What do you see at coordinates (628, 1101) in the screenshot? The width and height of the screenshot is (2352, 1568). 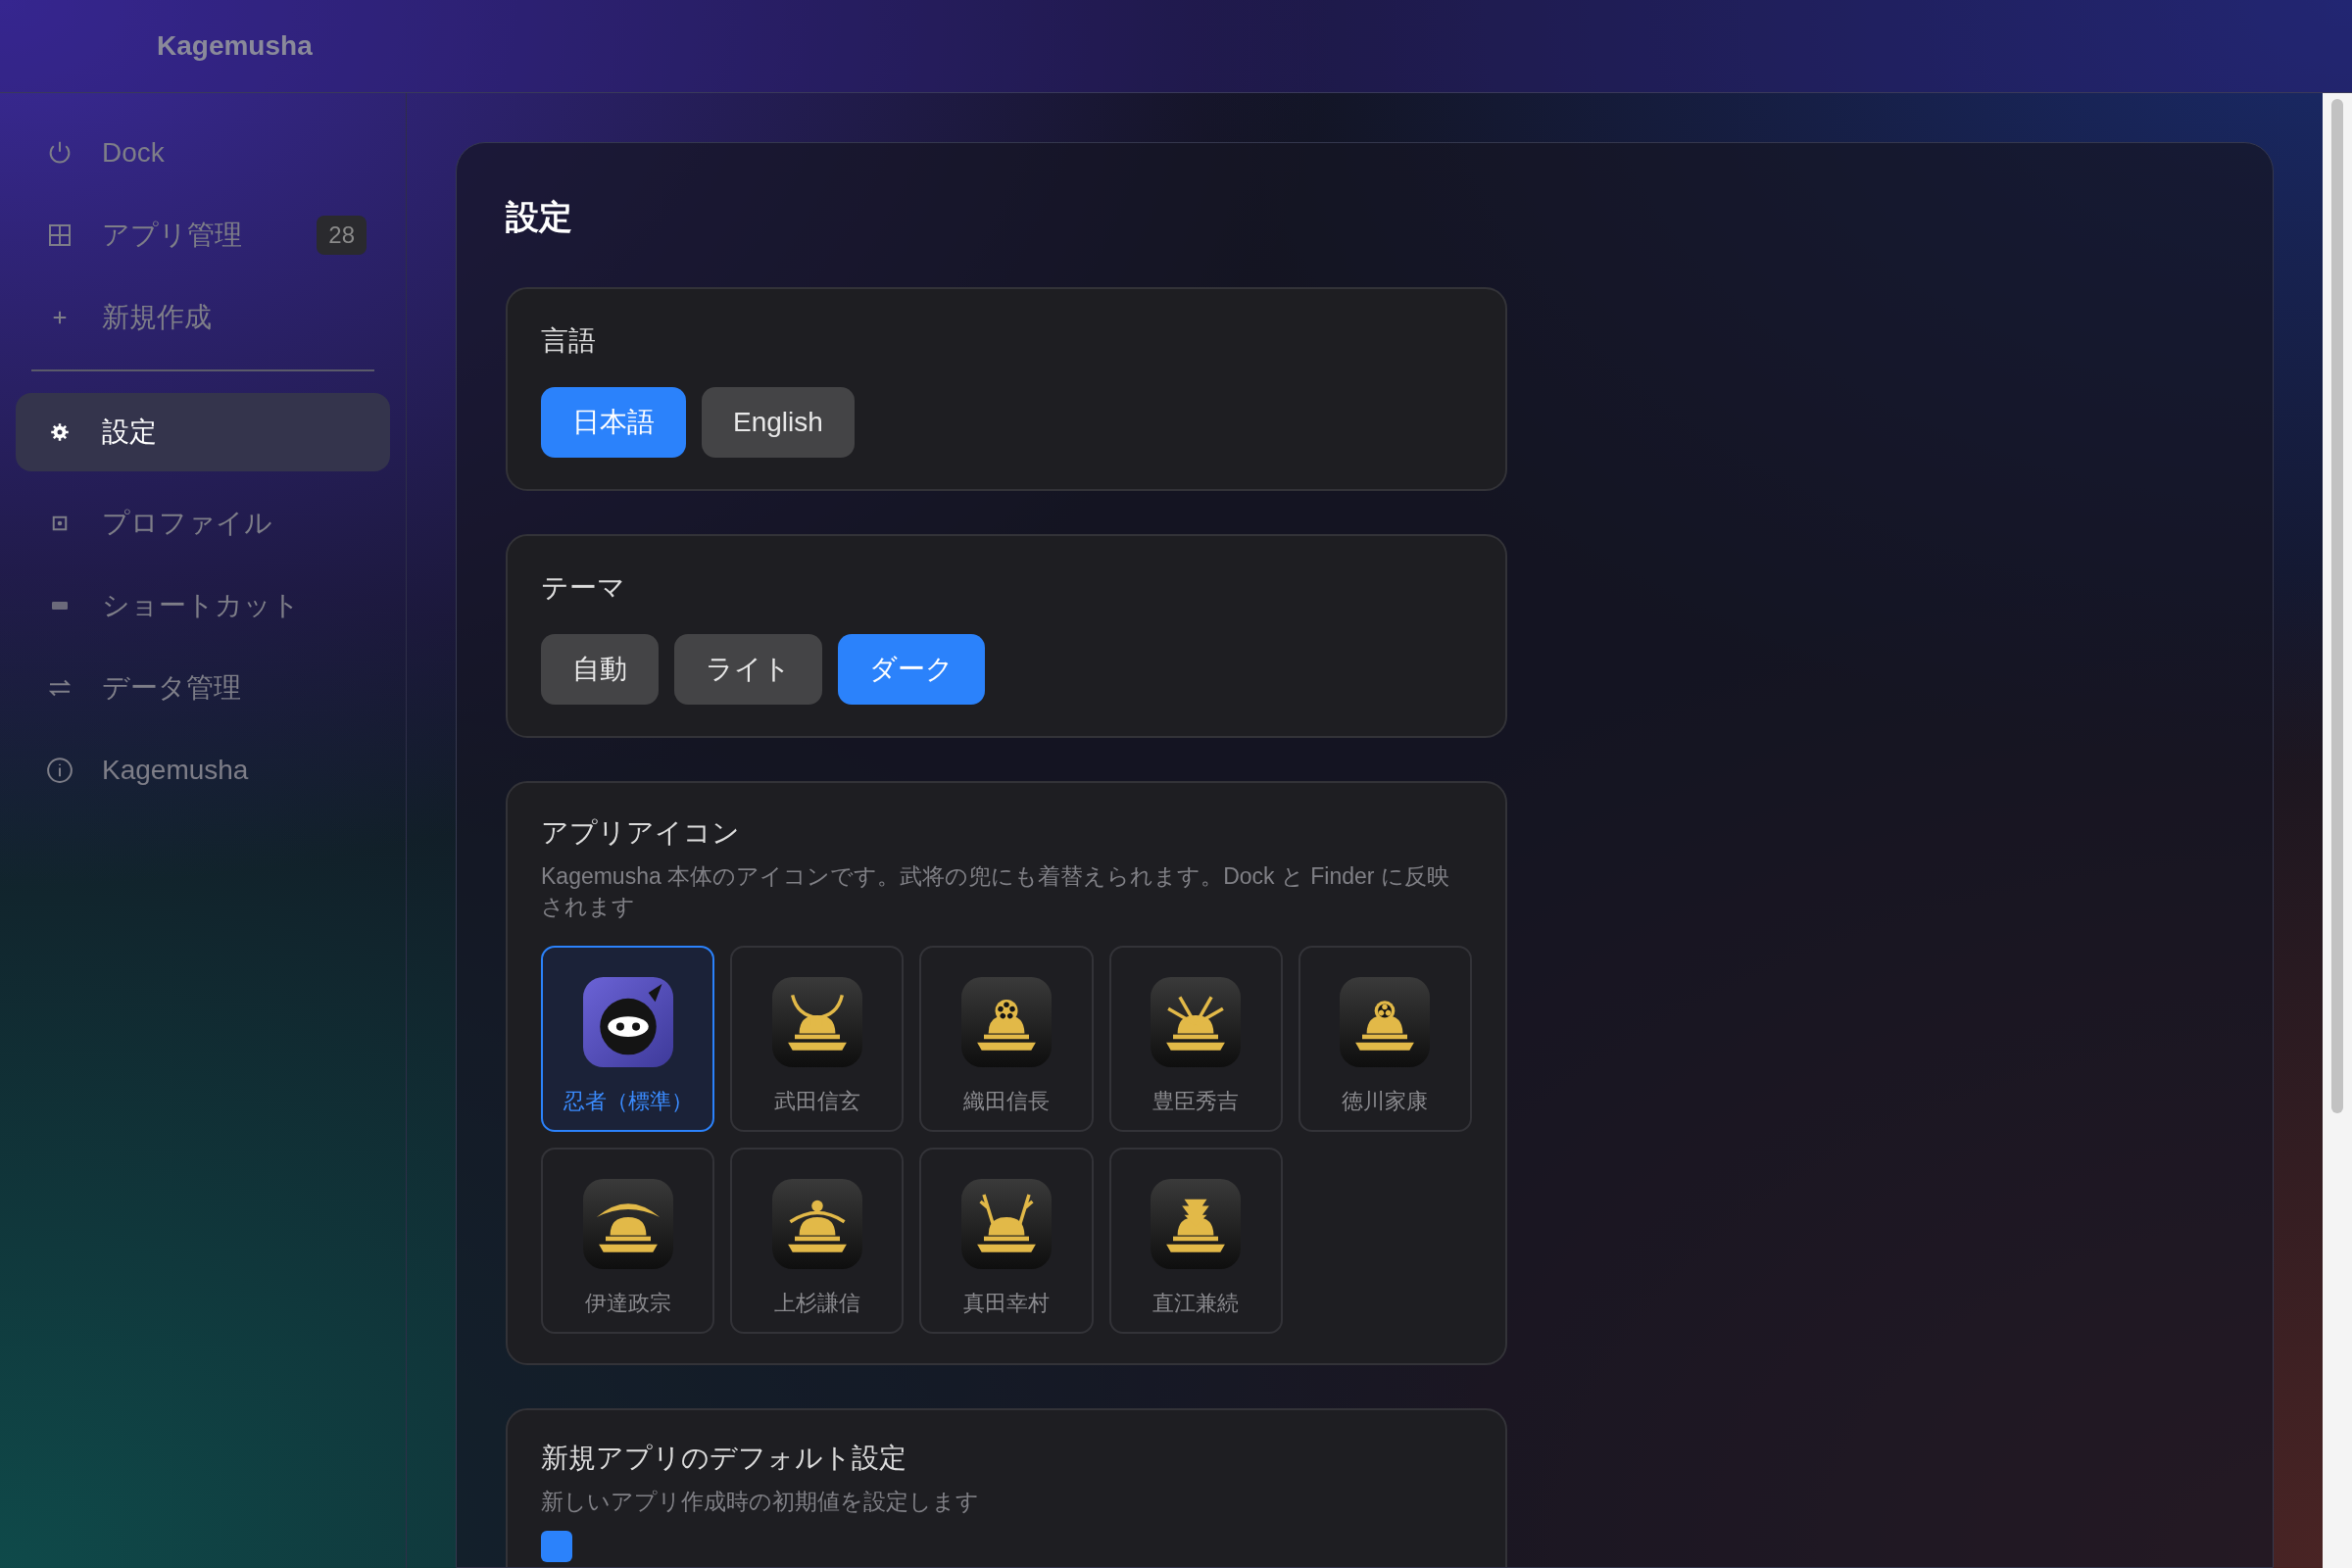 I see `icon-label: 忍者（標準）` at bounding box center [628, 1101].